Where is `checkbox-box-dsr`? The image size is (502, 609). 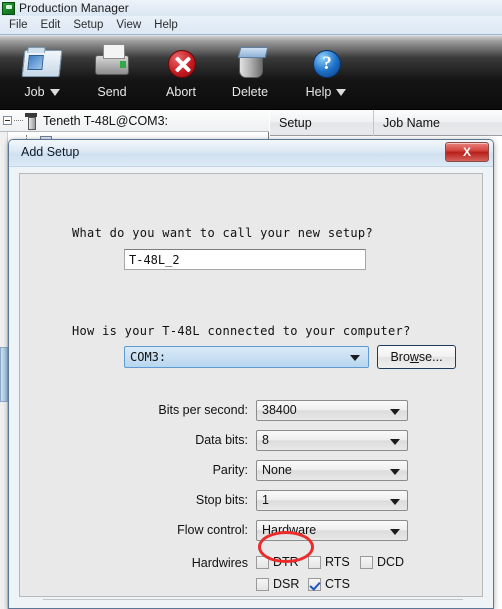 checkbox-box-dsr is located at coordinates (262, 584).